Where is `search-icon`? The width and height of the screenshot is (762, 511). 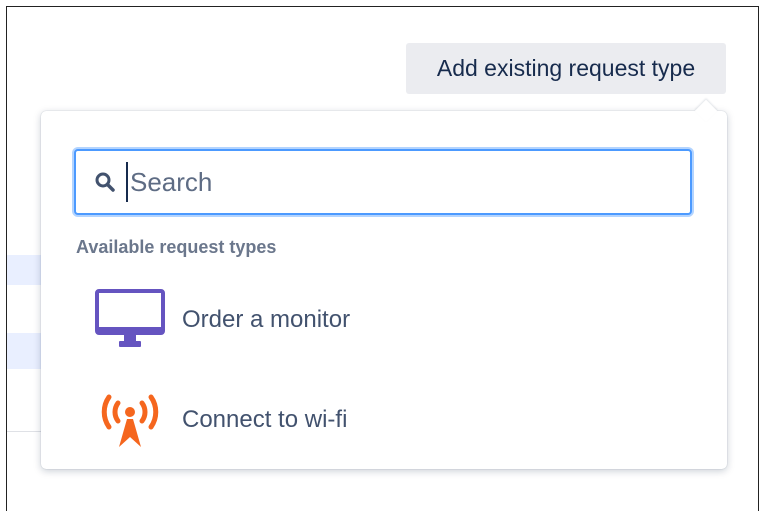
search-icon is located at coordinates (105, 182).